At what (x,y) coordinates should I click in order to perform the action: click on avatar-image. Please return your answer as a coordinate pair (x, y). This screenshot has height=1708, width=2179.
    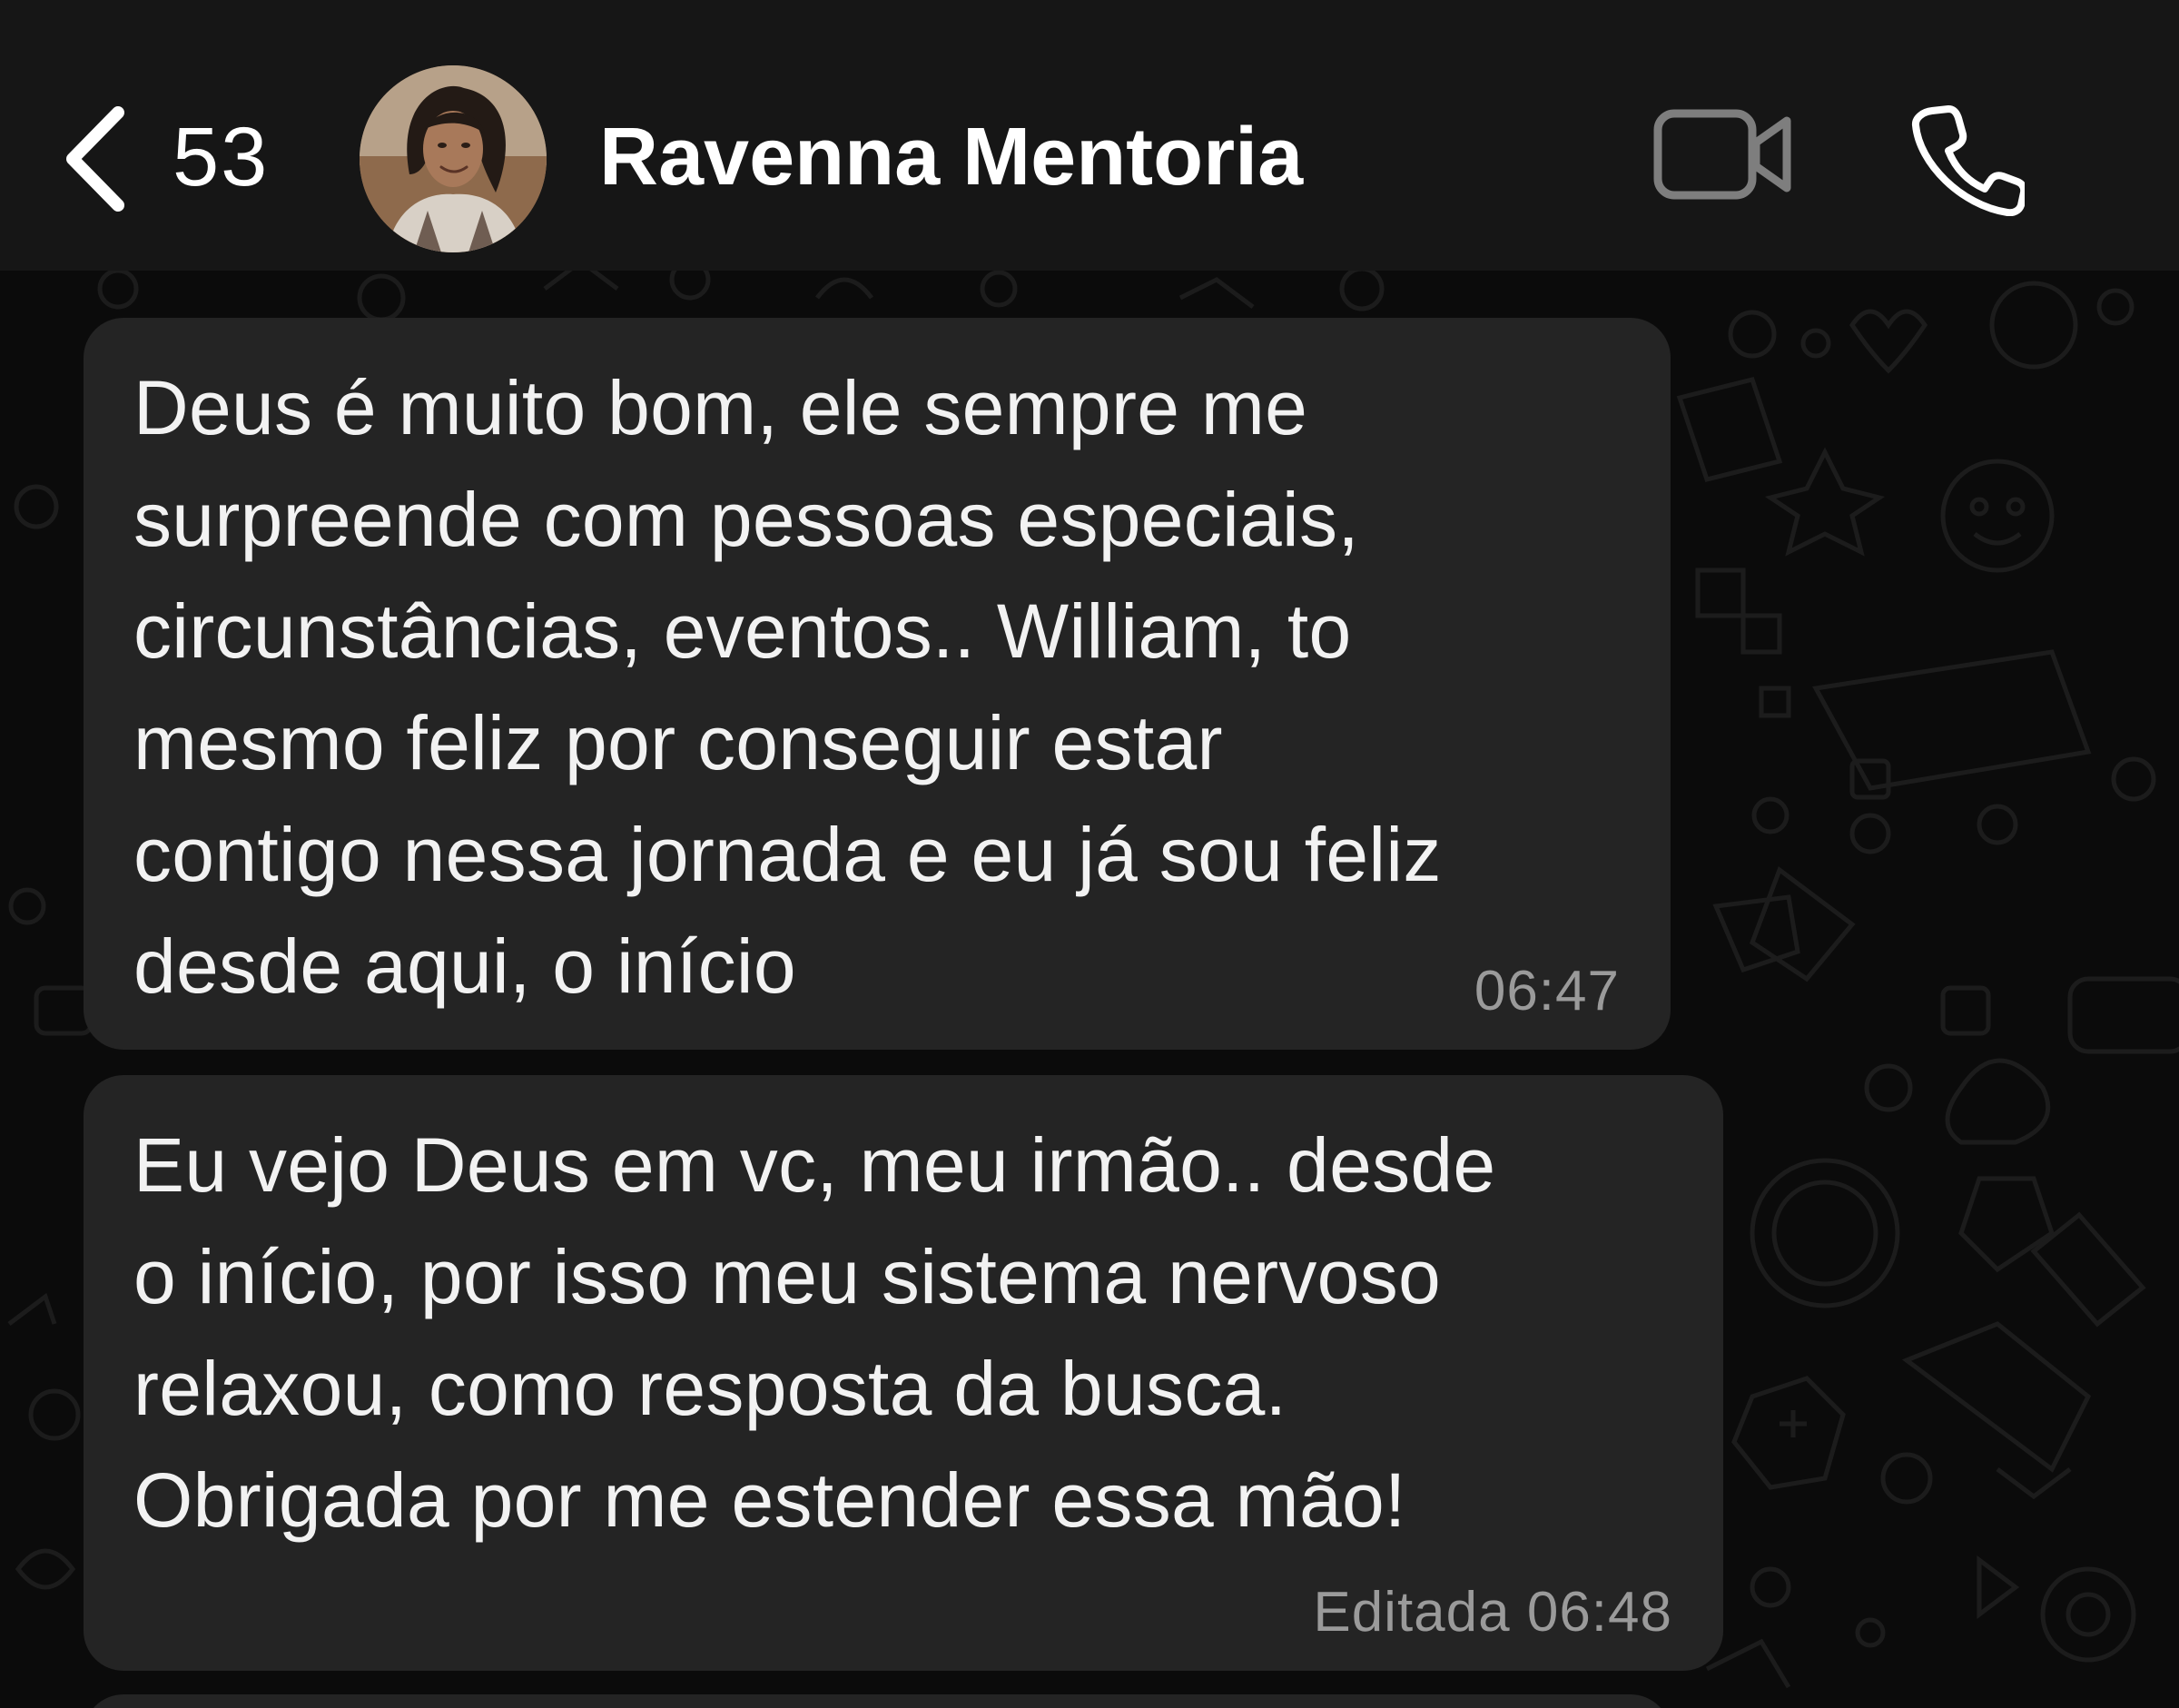
    Looking at the image, I should click on (453, 158).